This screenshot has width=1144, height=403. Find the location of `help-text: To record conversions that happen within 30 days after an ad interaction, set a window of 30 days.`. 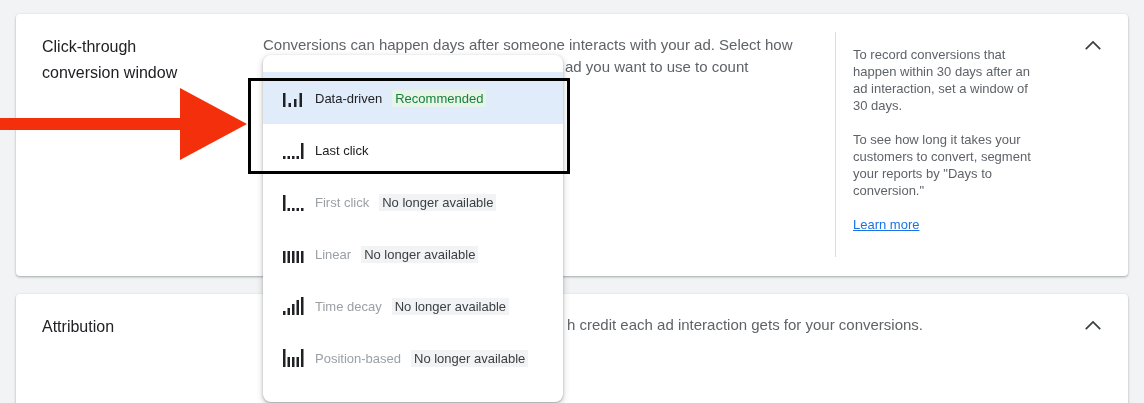

help-text: To record conversions that happen within 30 days after an ad interaction, set a window of 30 days. is located at coordinates (942, 80).